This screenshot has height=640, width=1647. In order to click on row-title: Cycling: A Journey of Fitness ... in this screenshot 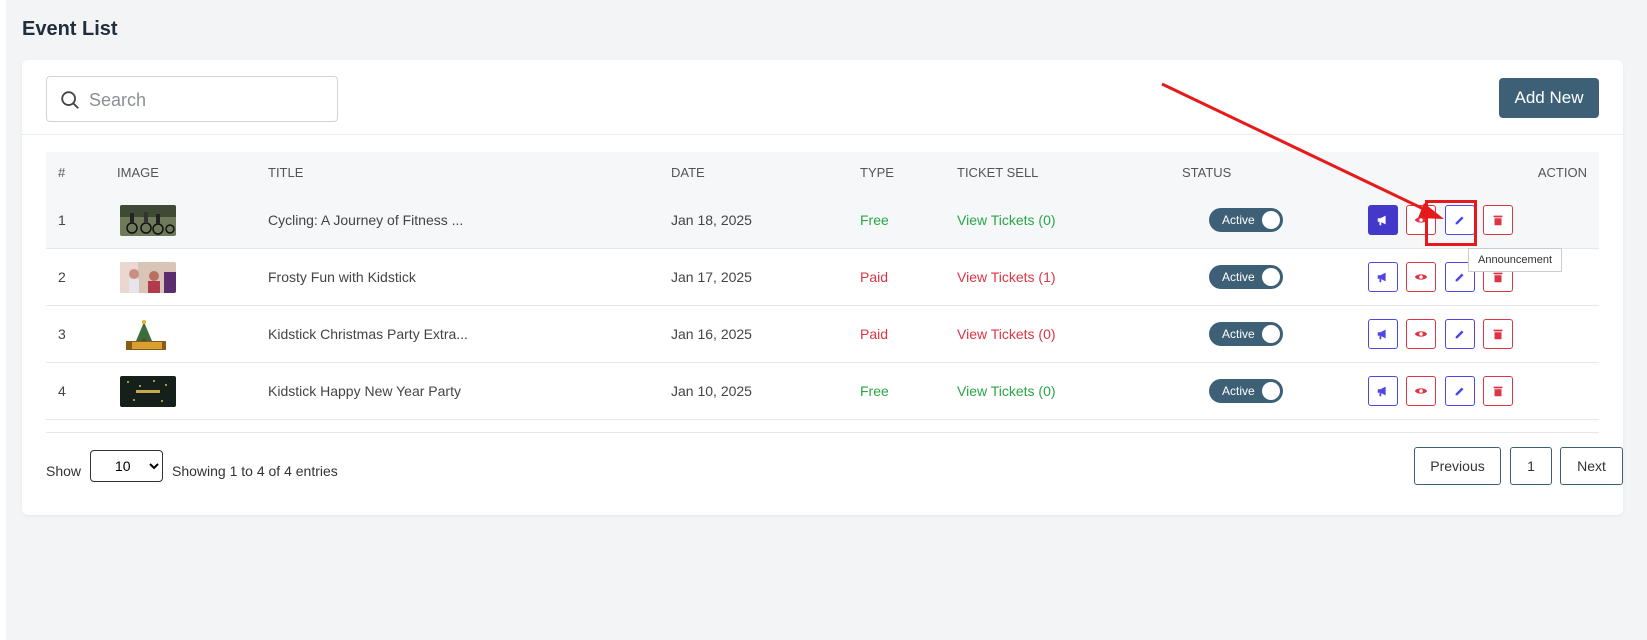, I will do `click(366, 220)`.